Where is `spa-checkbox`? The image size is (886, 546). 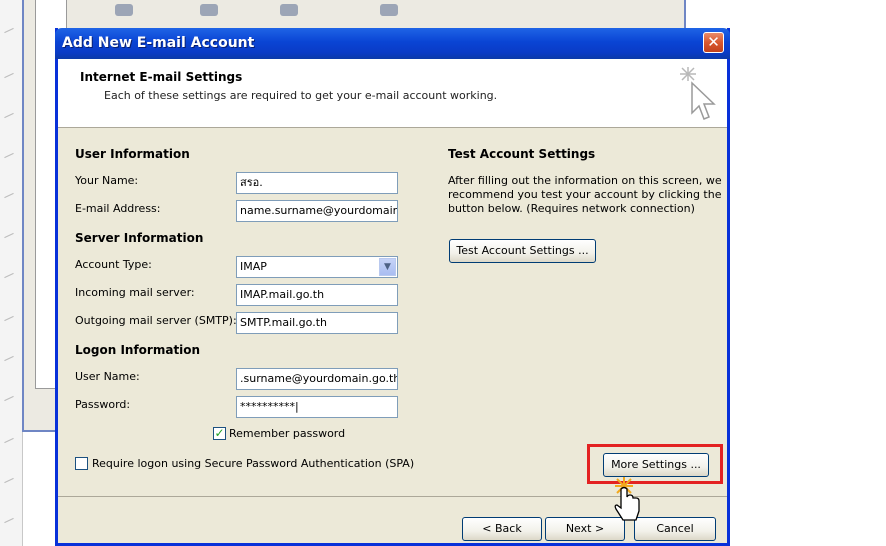
spa-checkbox is located at coordinates (81, 463).